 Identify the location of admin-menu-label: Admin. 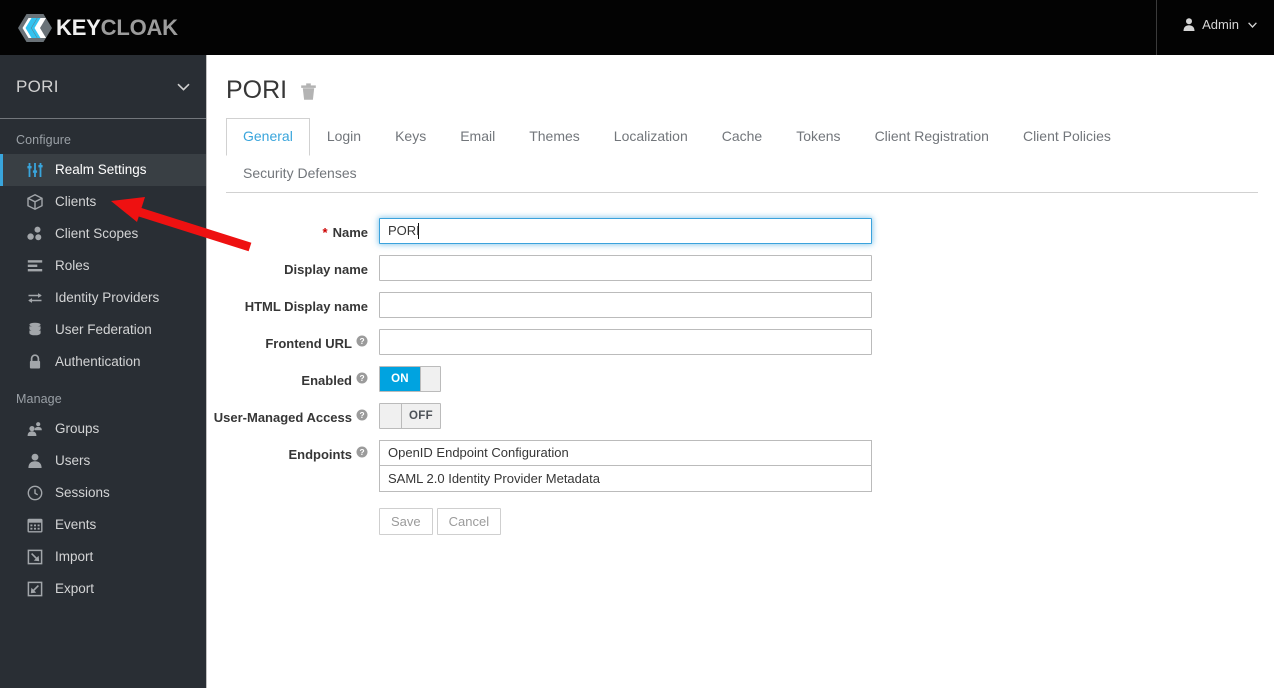
(1220, 24).